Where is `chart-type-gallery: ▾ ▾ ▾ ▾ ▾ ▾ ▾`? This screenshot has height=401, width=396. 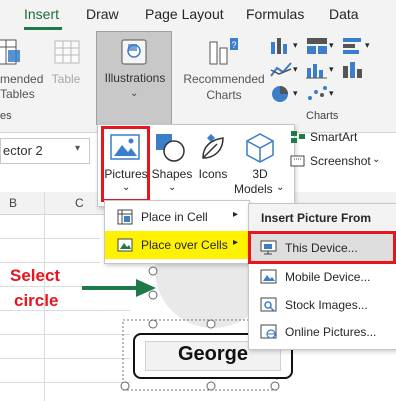
chart-type-gallery: ▾ ▾ ▾ ▾ ▾ ▾ ▾ is located at coordinates (332, 71).